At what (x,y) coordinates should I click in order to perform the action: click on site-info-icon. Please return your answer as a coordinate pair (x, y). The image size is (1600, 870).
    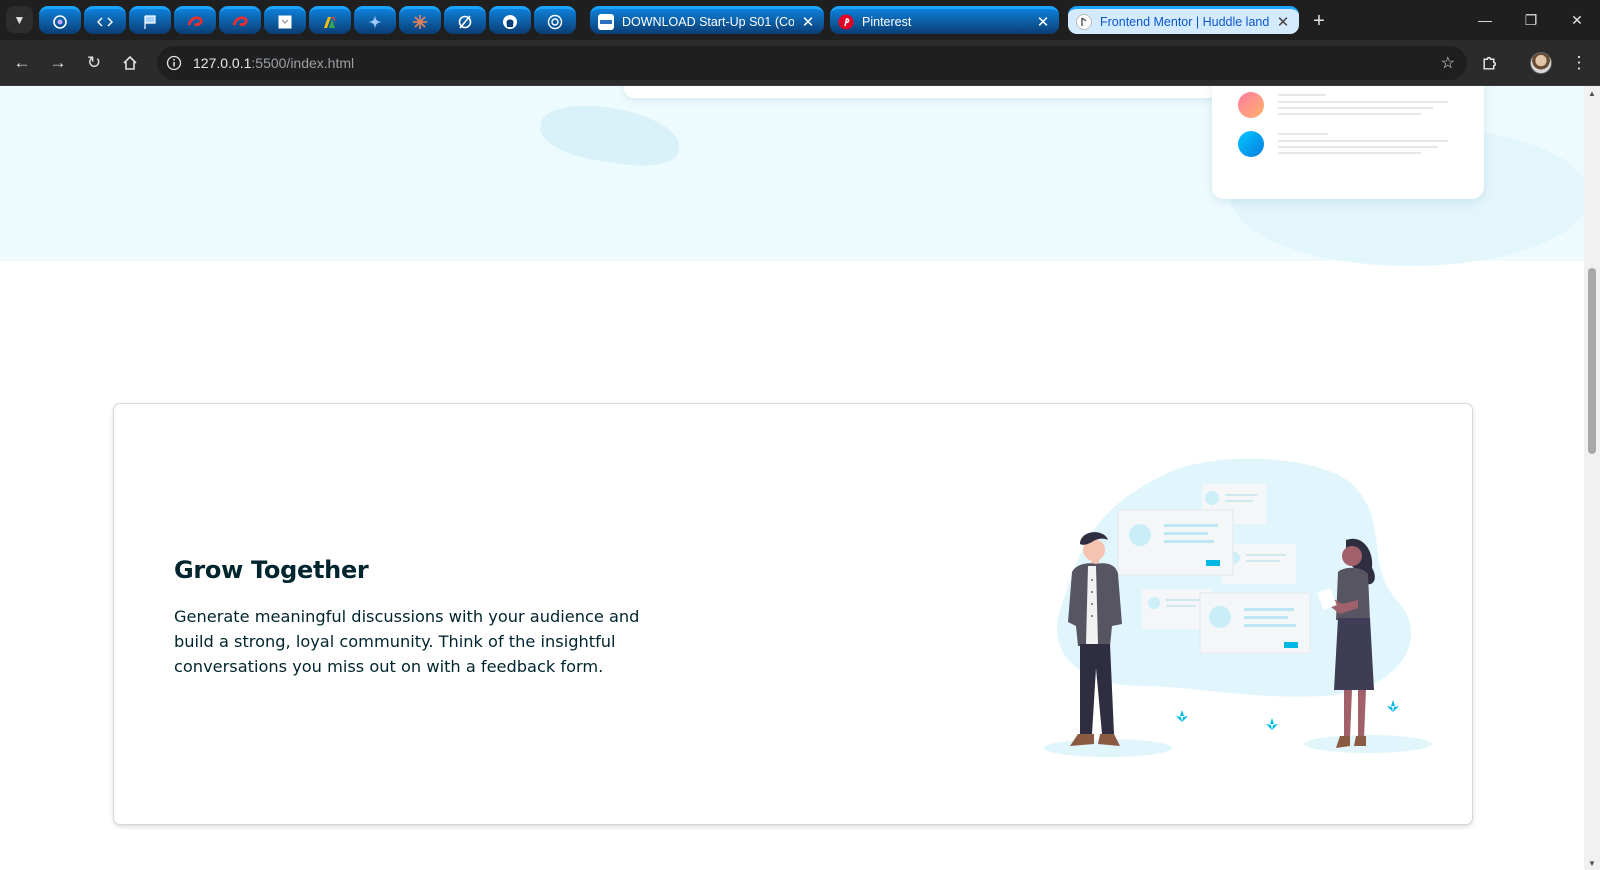
    Looking at the image, I should click on (174, 63).